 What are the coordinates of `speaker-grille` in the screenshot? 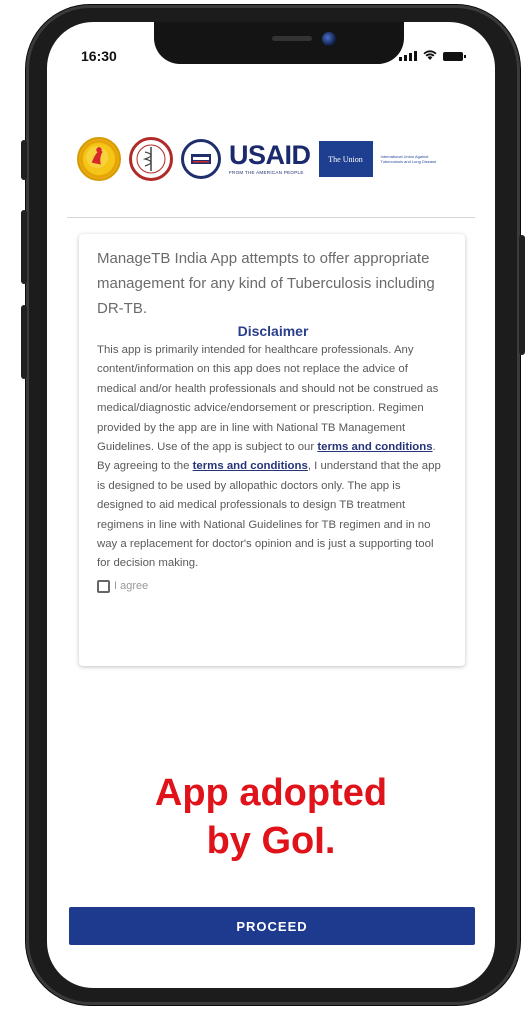 It's located at (292, 38).